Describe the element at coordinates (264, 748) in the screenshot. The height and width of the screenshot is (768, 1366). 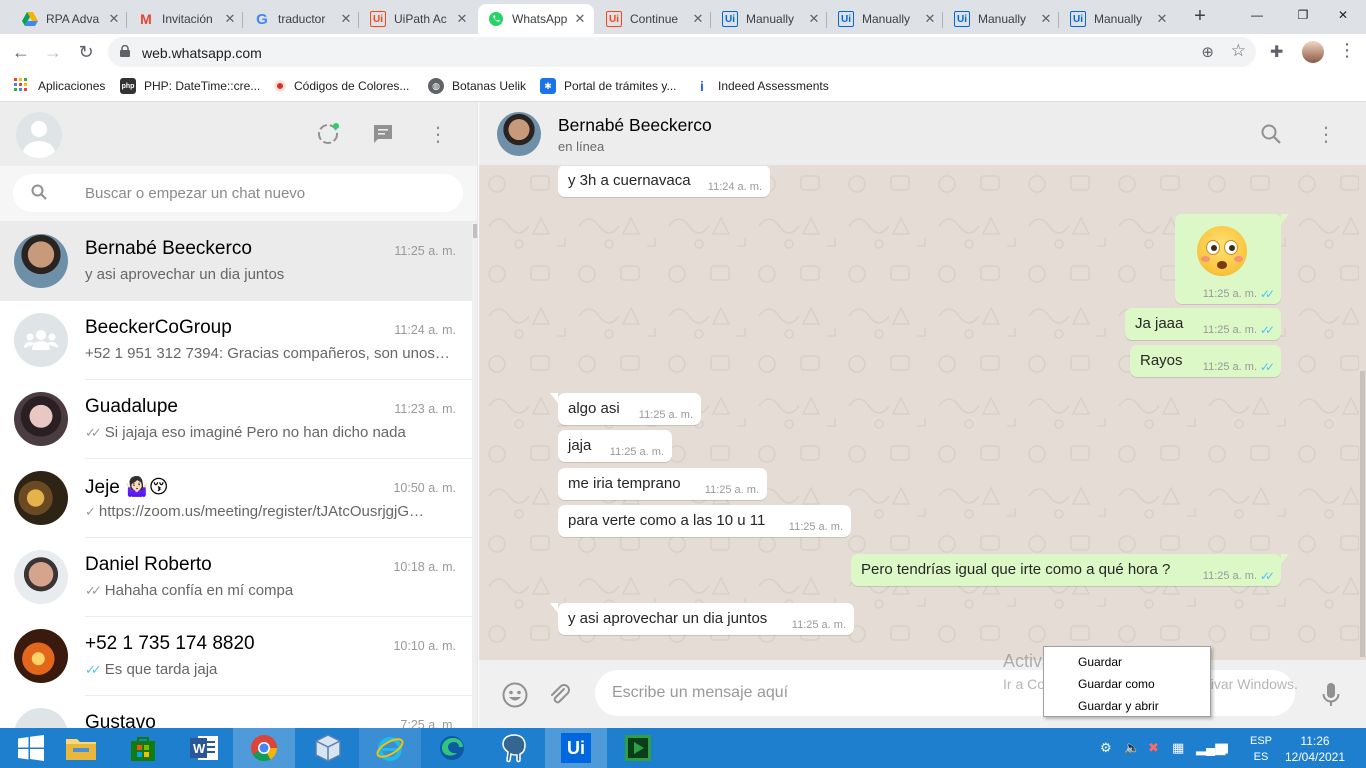
I see `chrome-icon` at that location.